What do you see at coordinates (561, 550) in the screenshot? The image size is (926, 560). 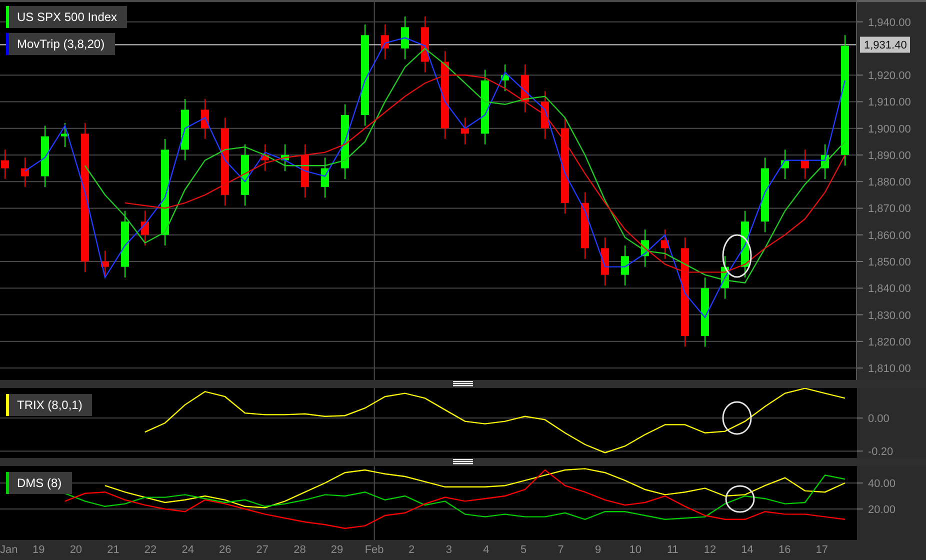 I see `axis-label: 7` at bounding box center [561, 550].